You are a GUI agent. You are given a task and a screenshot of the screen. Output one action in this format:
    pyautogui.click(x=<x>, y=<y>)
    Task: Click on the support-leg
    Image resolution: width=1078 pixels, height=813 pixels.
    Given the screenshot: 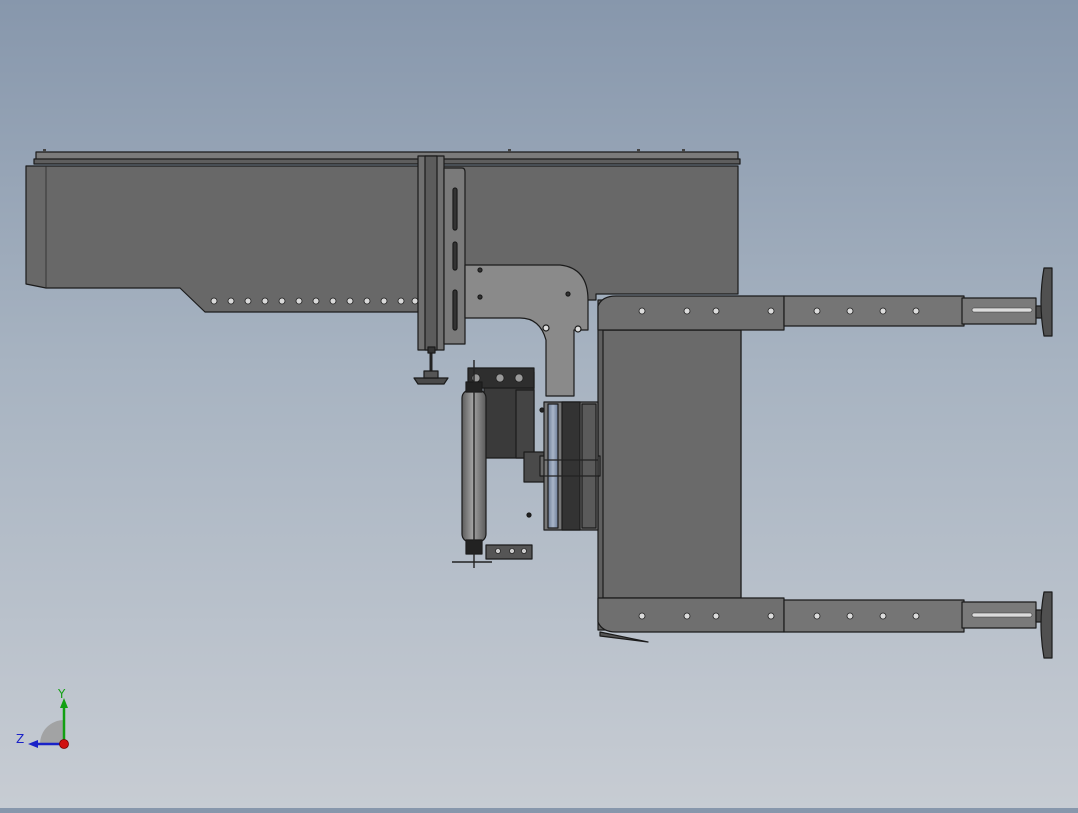 What is the action you would take?
    pyautogui.click(x=431, y=270)
    